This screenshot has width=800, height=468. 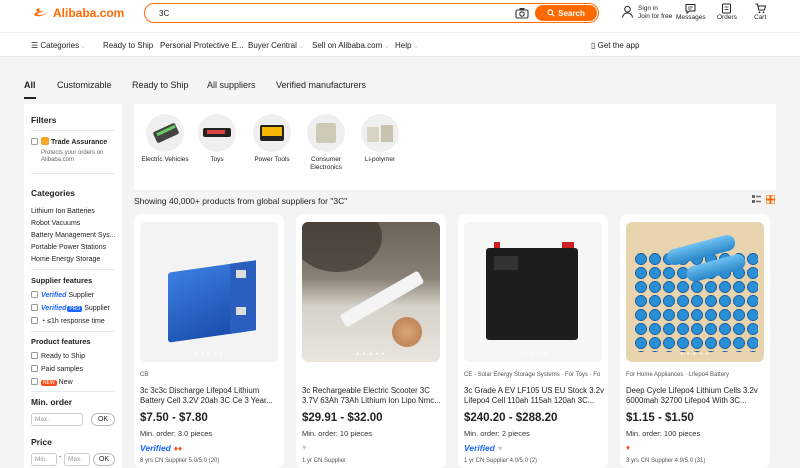 What do you see at coordinates (58, 46) in the screenshot?
I see `nav-categories: ☰ Categories ⌵` at bounding box center [58, 46].